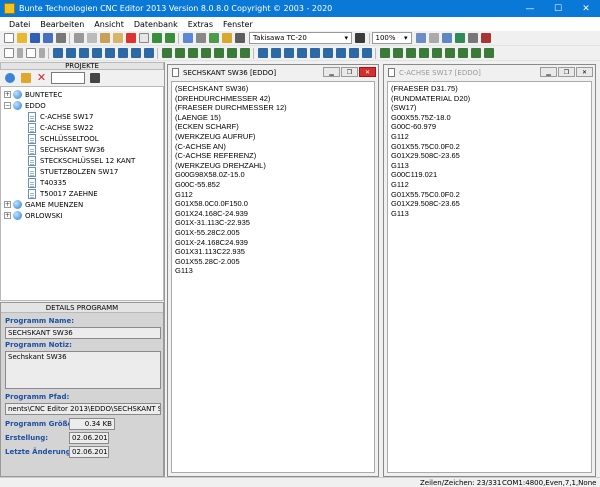 The width and height of the screenshot is (600, 487). What do you see at coordinates (83, 370) in the screenshot?
I see `program-note-field: Sechskant SW36` at bounding box center [83, 370].